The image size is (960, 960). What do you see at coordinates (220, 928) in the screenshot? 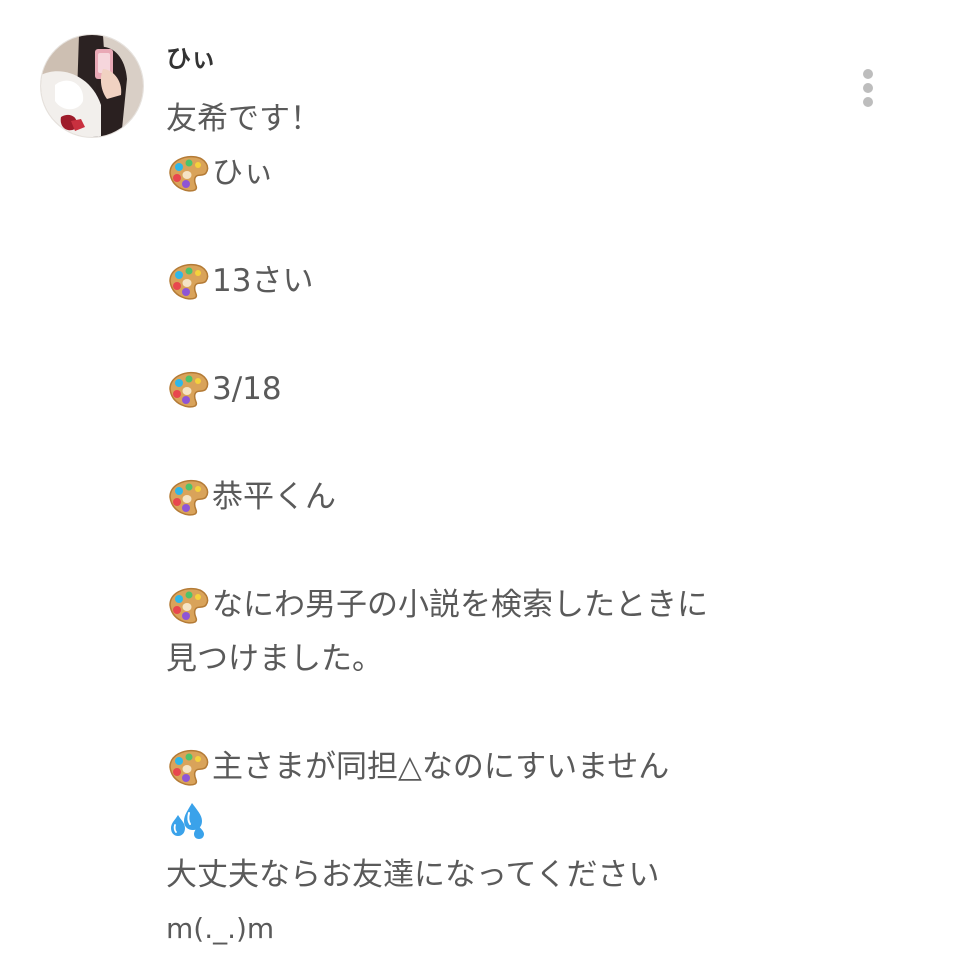
I see `message-text: m(._.)m` at bounding box center [220, 928].